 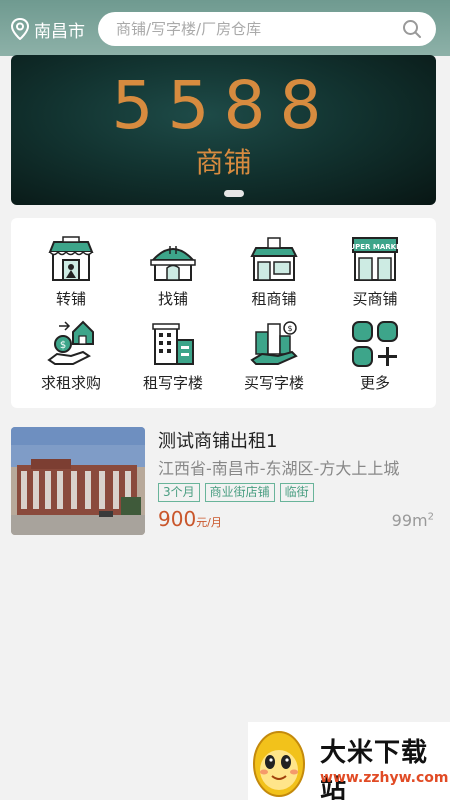 I want to click on search-input, so click(x=251, y=29).